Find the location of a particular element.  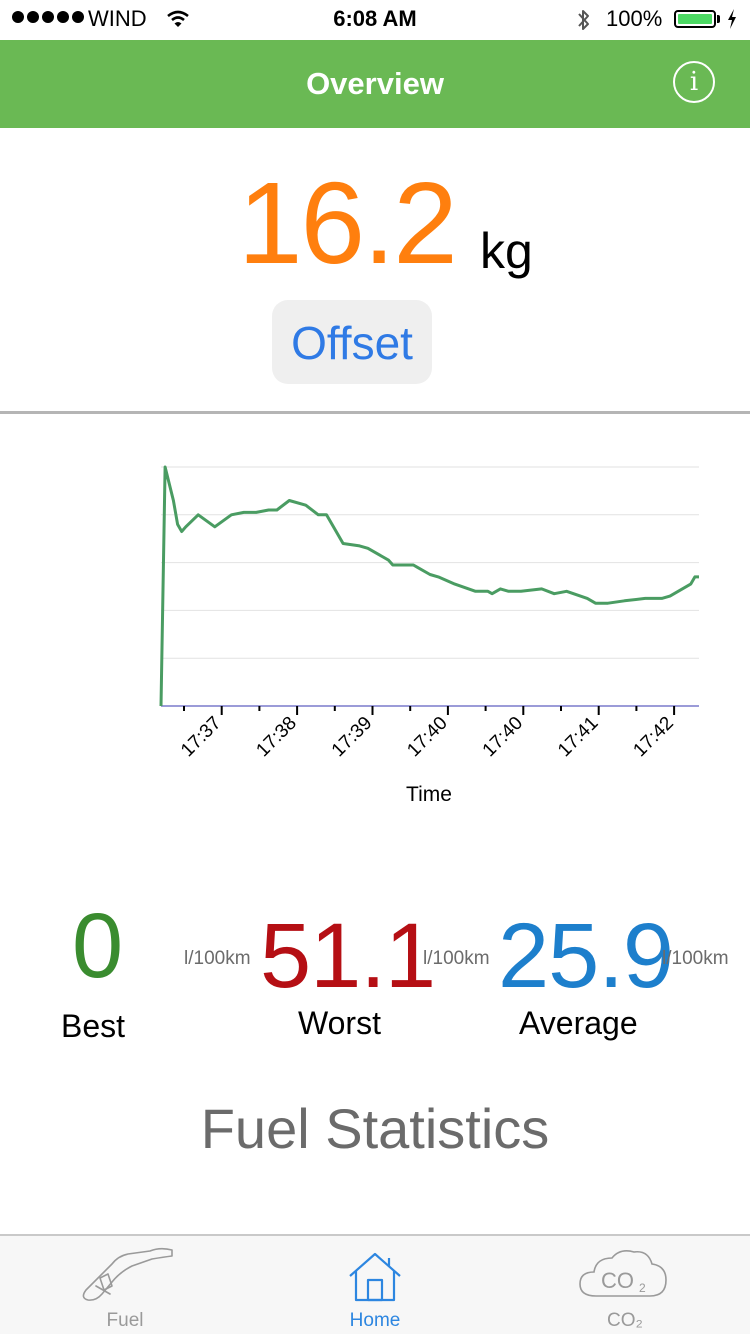

page-title: Overview is located at coordinates (375, 83).